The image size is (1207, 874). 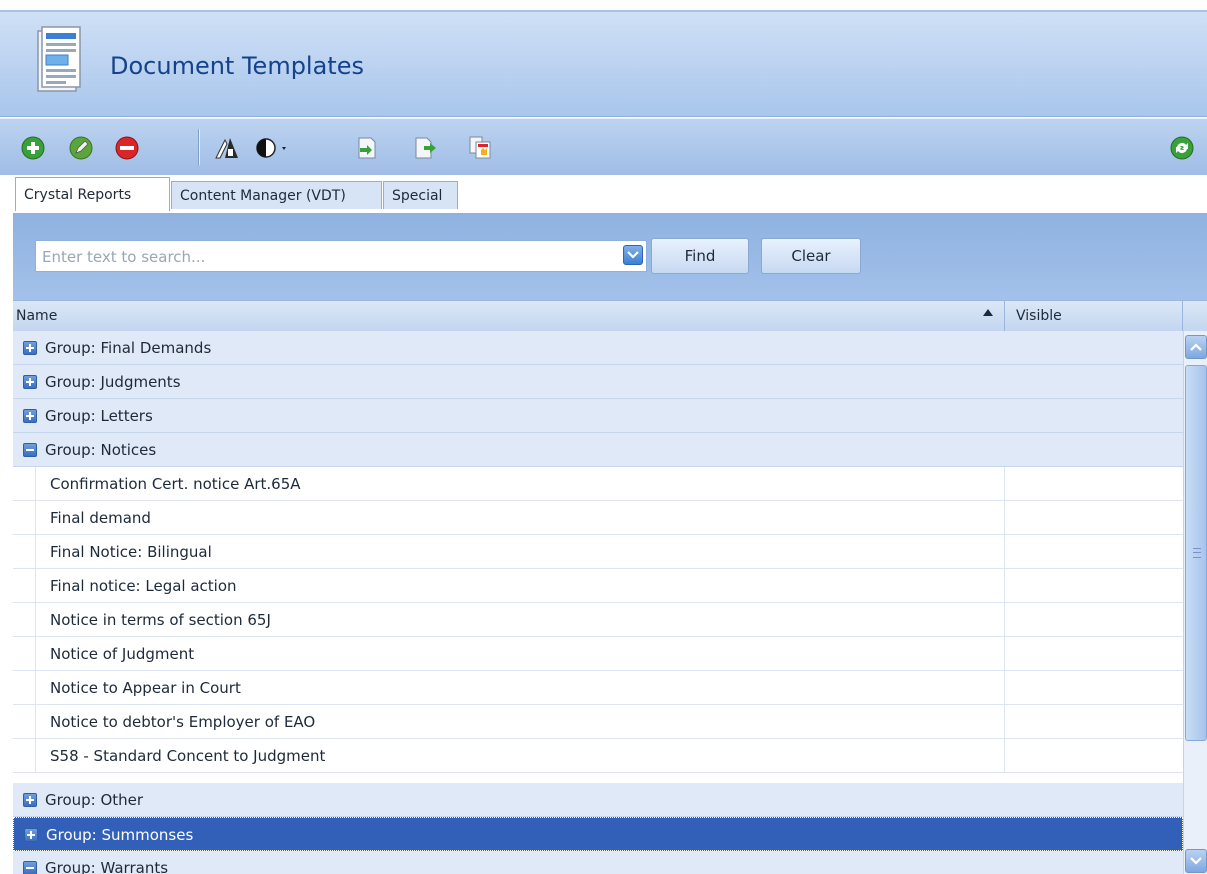 I want to click on table-row: Notice to debtor's Employer of EAO, so click(x=598, y=722).